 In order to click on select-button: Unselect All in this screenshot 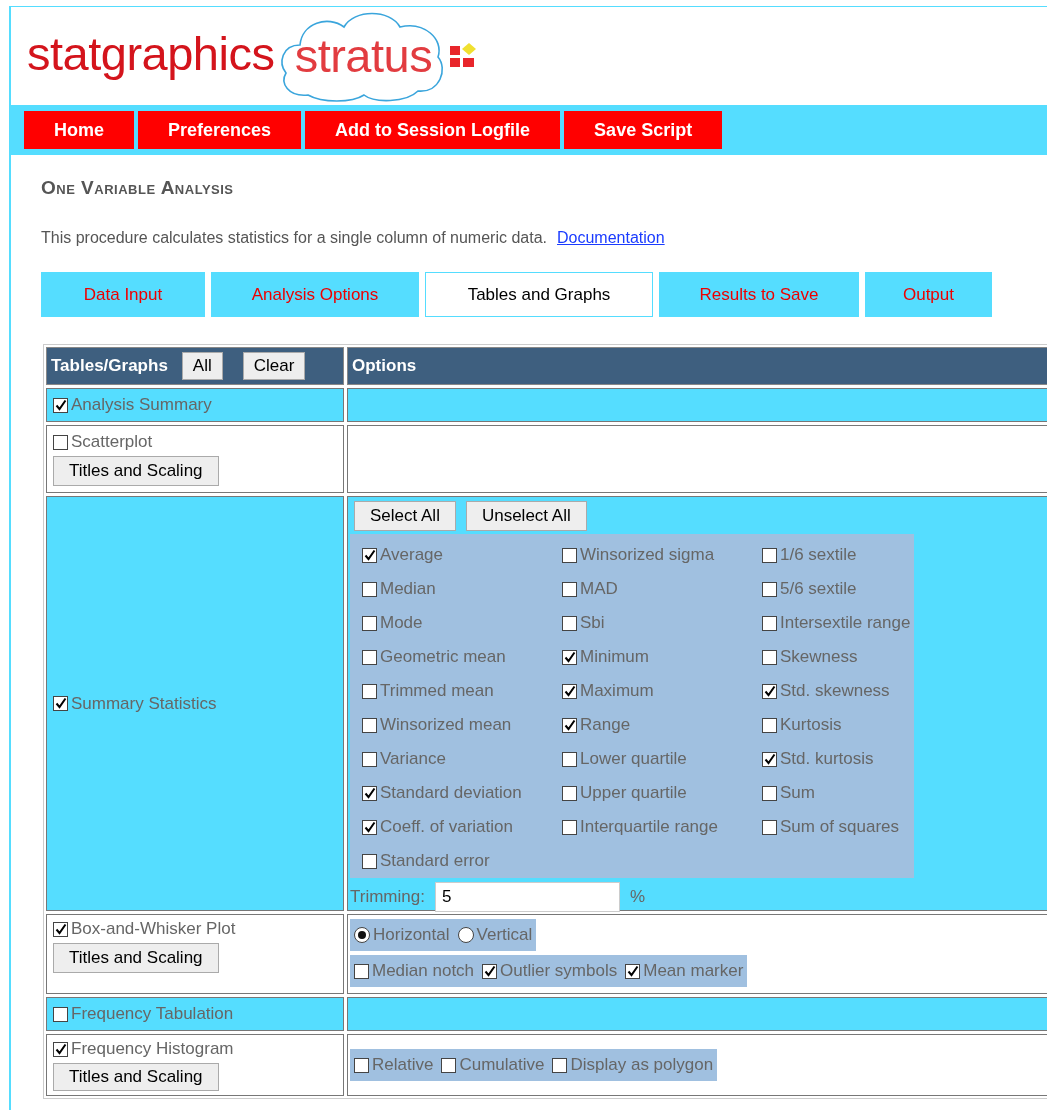, I will do `click(526, 516)`.